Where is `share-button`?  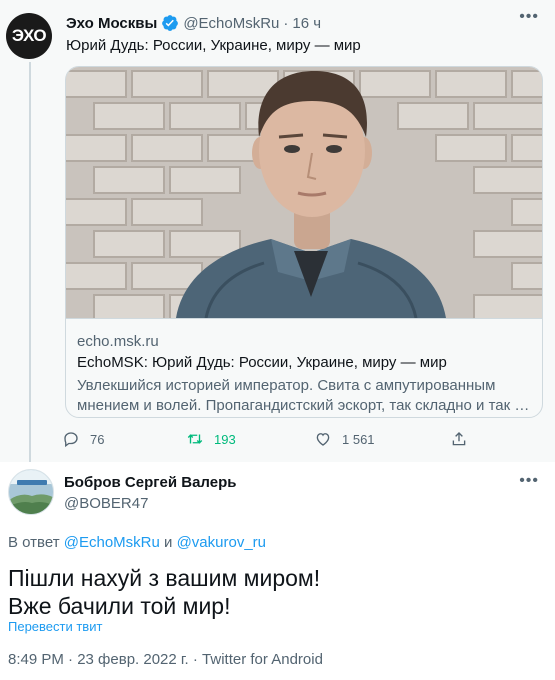
share-button is located at coordinates (459, 439).